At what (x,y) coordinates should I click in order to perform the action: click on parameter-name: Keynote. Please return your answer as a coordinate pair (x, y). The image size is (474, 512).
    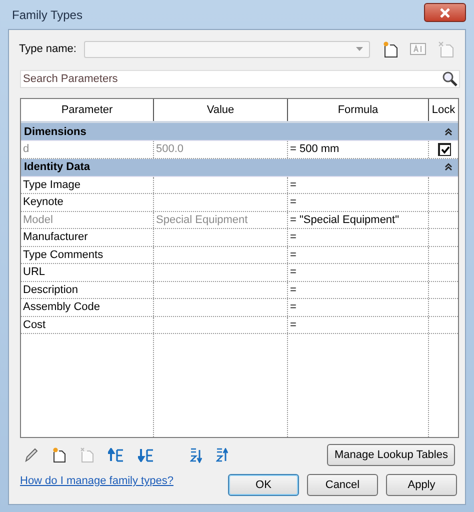
    Looking at the image, I should click on (43, 202).